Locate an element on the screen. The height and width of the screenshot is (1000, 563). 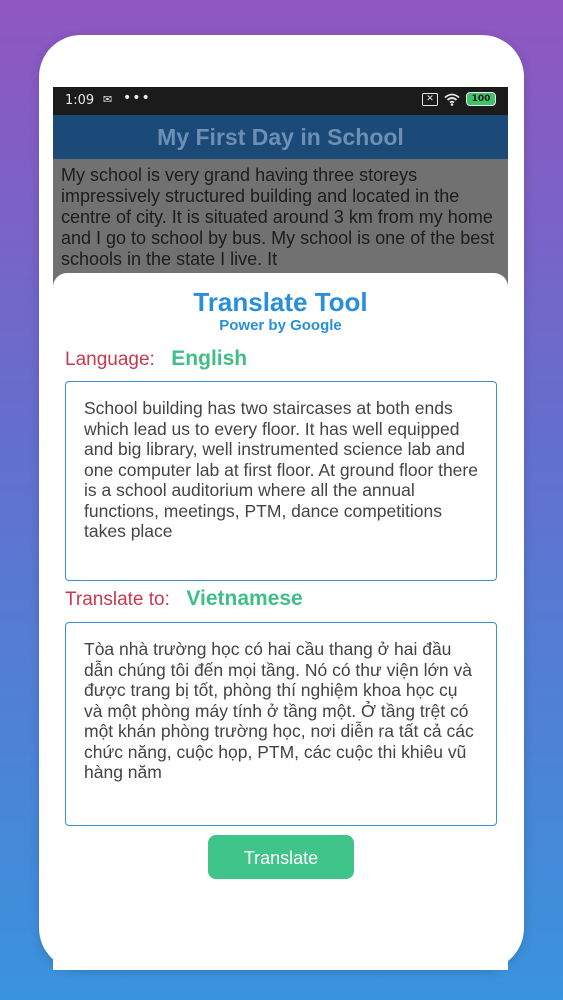
battery-icon: 100 is located at coordinates (481, 99).